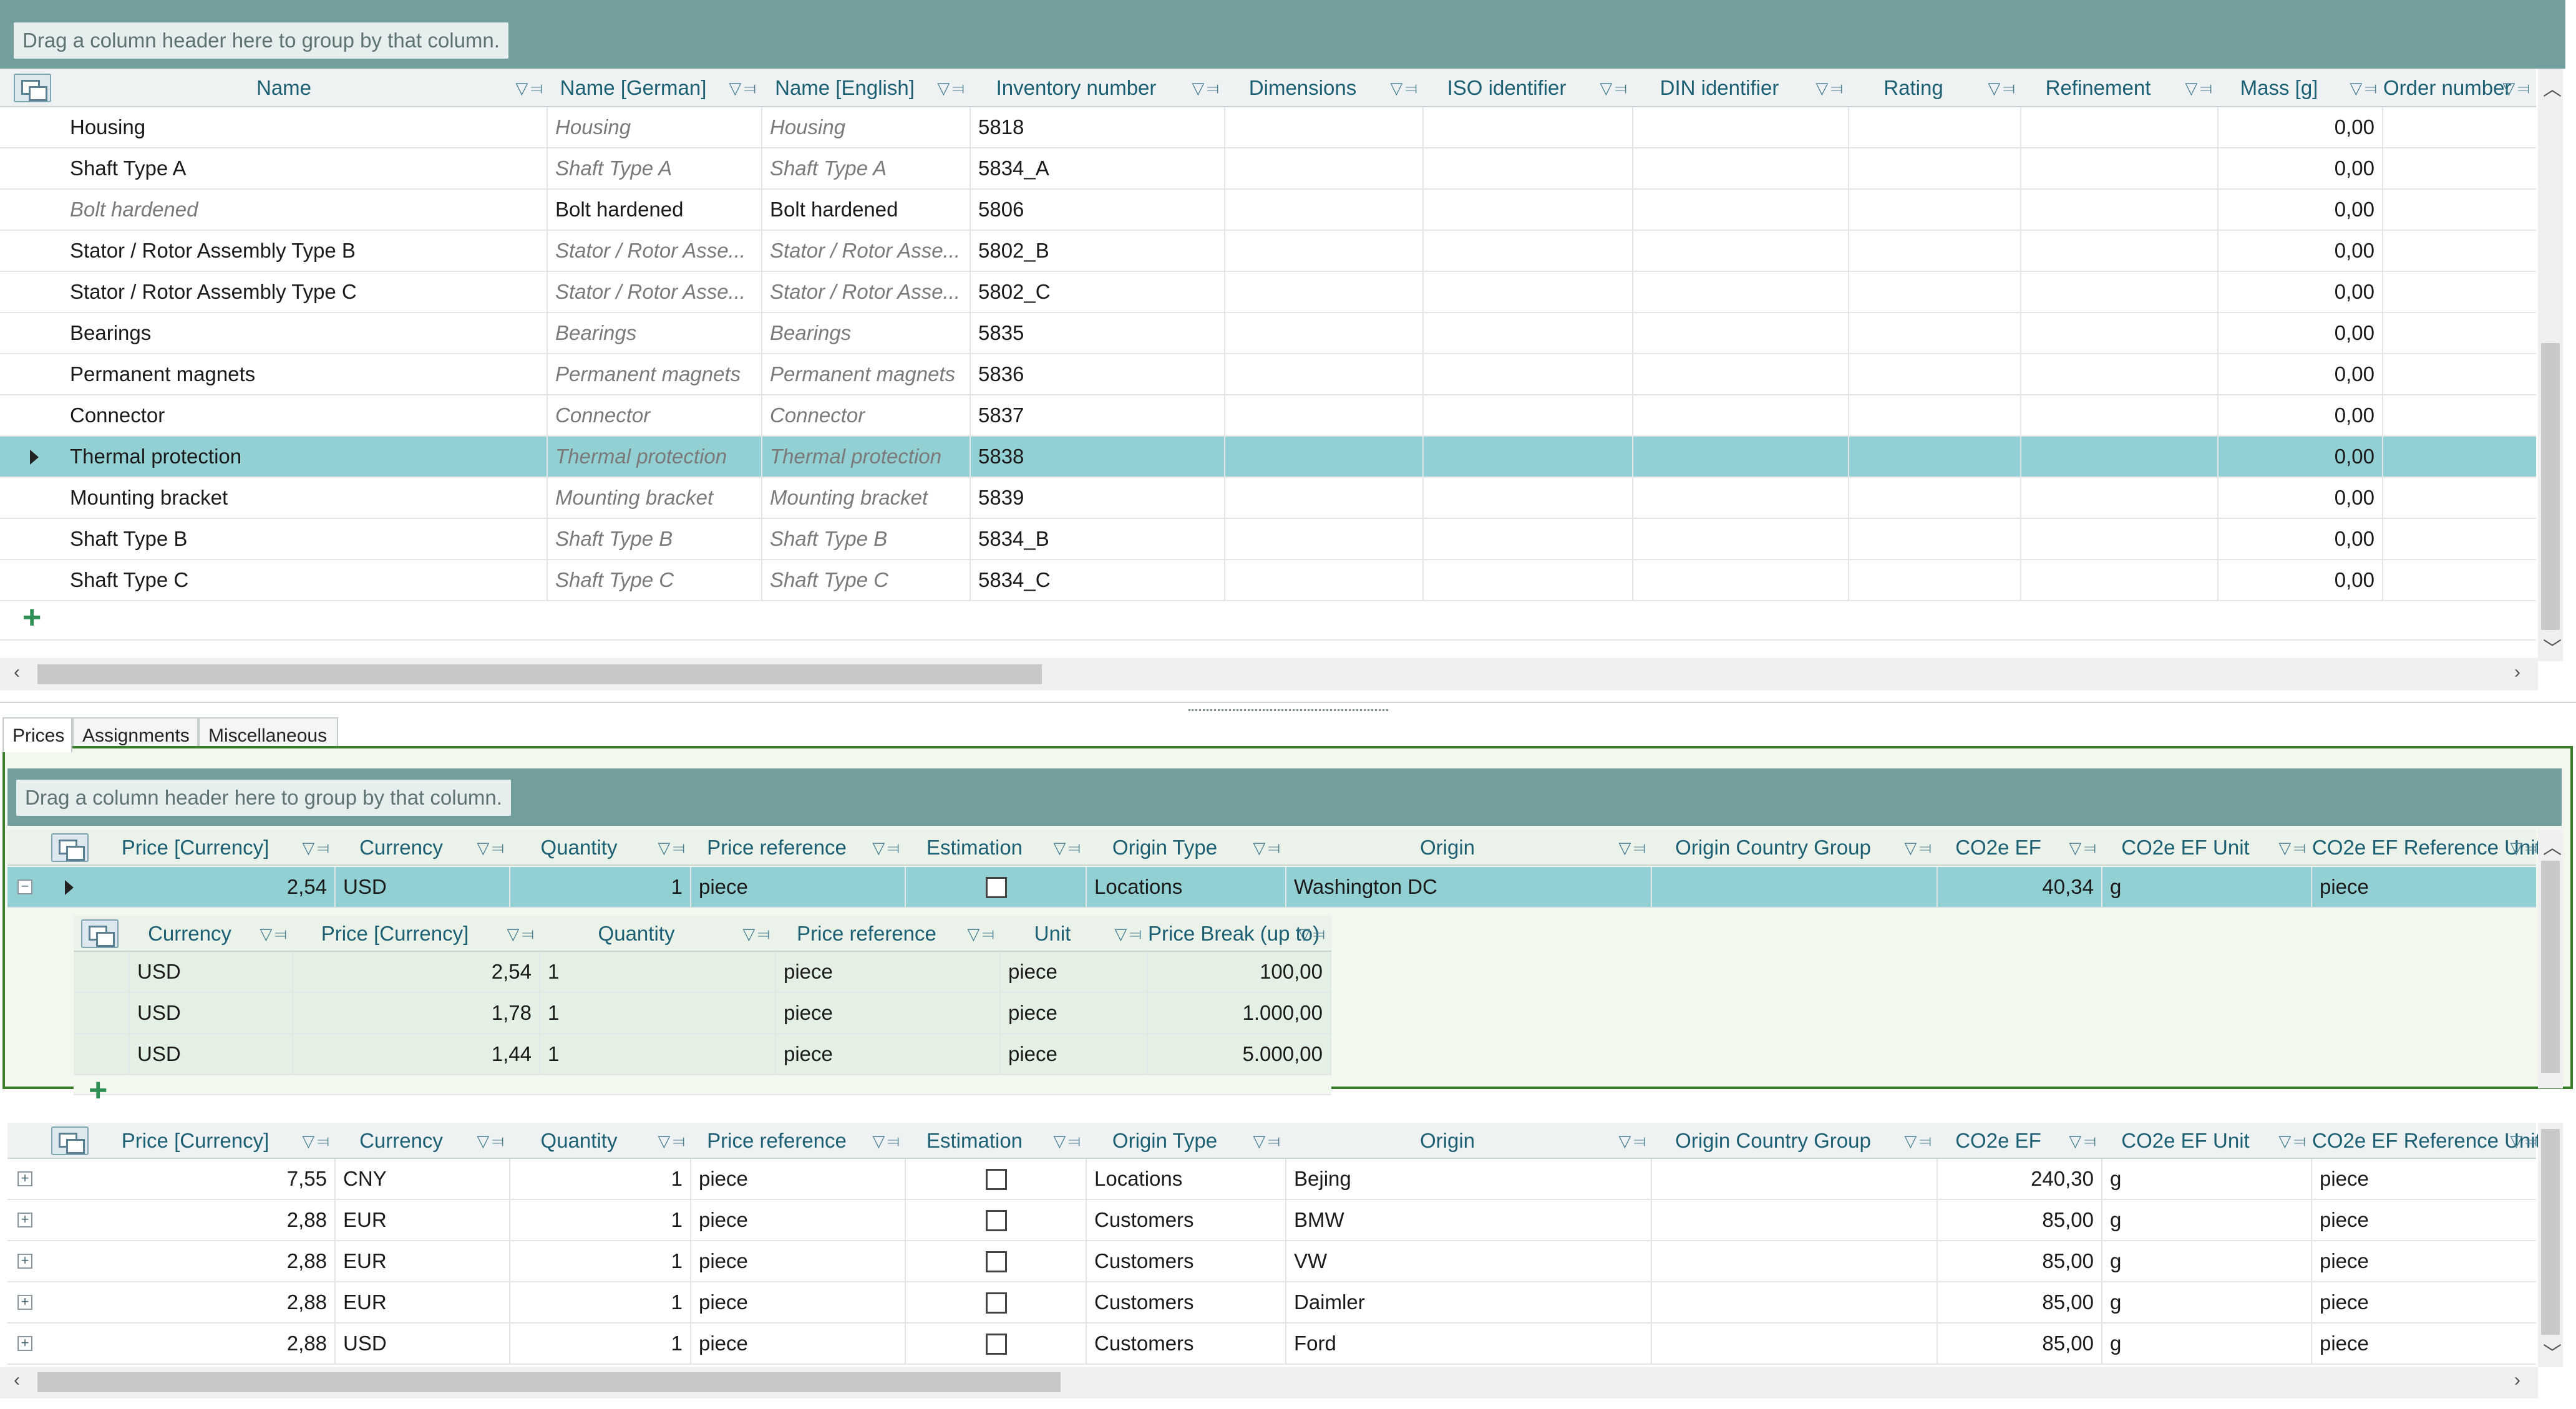 The height and width of the screenshot is (1409, 2576). Describe the element at coordinates (70, 847) in the screenshot. I see `price-column-chooser-icon` at that location.